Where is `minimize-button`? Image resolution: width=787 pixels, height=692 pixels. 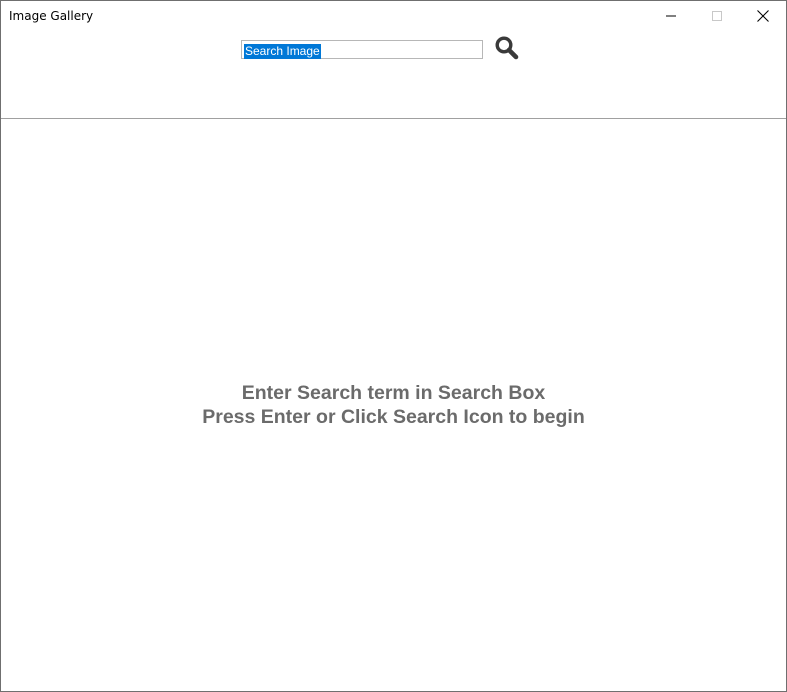 minimize-button is located at coordinates (671, 15).